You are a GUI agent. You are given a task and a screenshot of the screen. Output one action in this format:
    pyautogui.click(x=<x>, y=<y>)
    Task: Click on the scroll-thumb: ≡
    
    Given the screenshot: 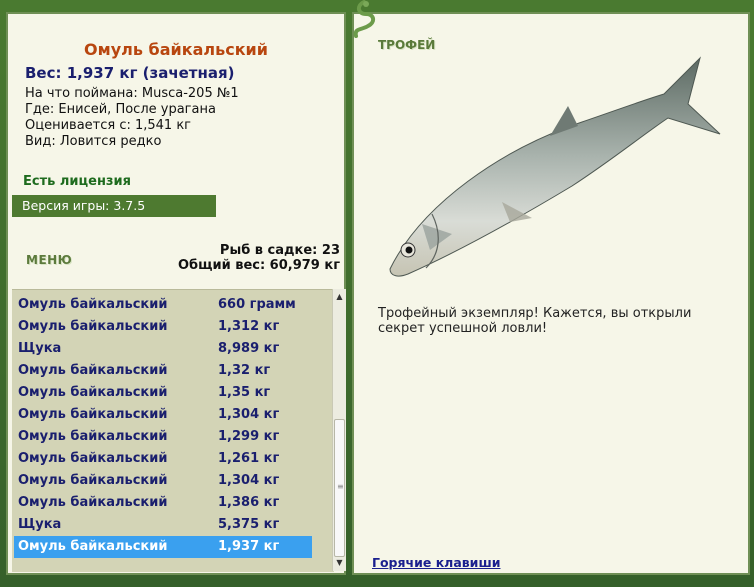 What is the action you would take?
    pyautogui.click(x=339, y=488)
    